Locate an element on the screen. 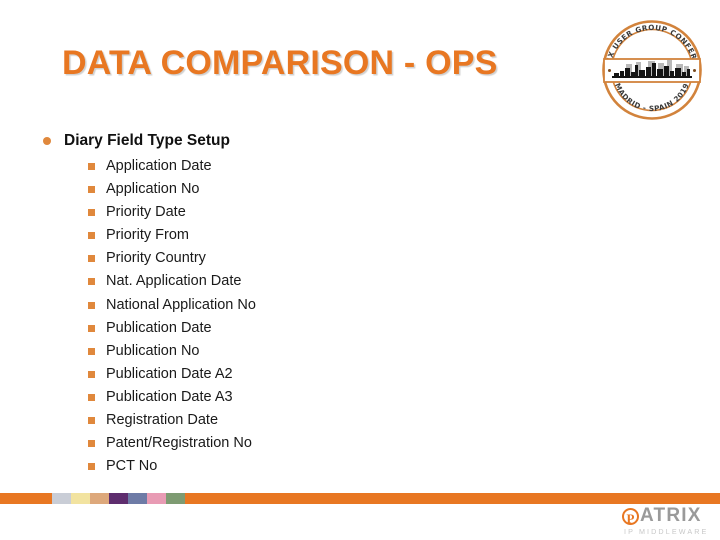 The image size is (720, 540). patrix-wordmark: P ATRIX is located at coordinates (669, 516).